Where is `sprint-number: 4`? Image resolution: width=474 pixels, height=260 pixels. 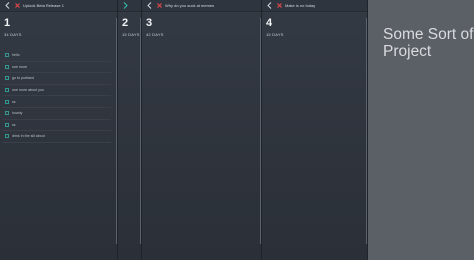 sprint-number: 4 is located at coordinates (269, 23).